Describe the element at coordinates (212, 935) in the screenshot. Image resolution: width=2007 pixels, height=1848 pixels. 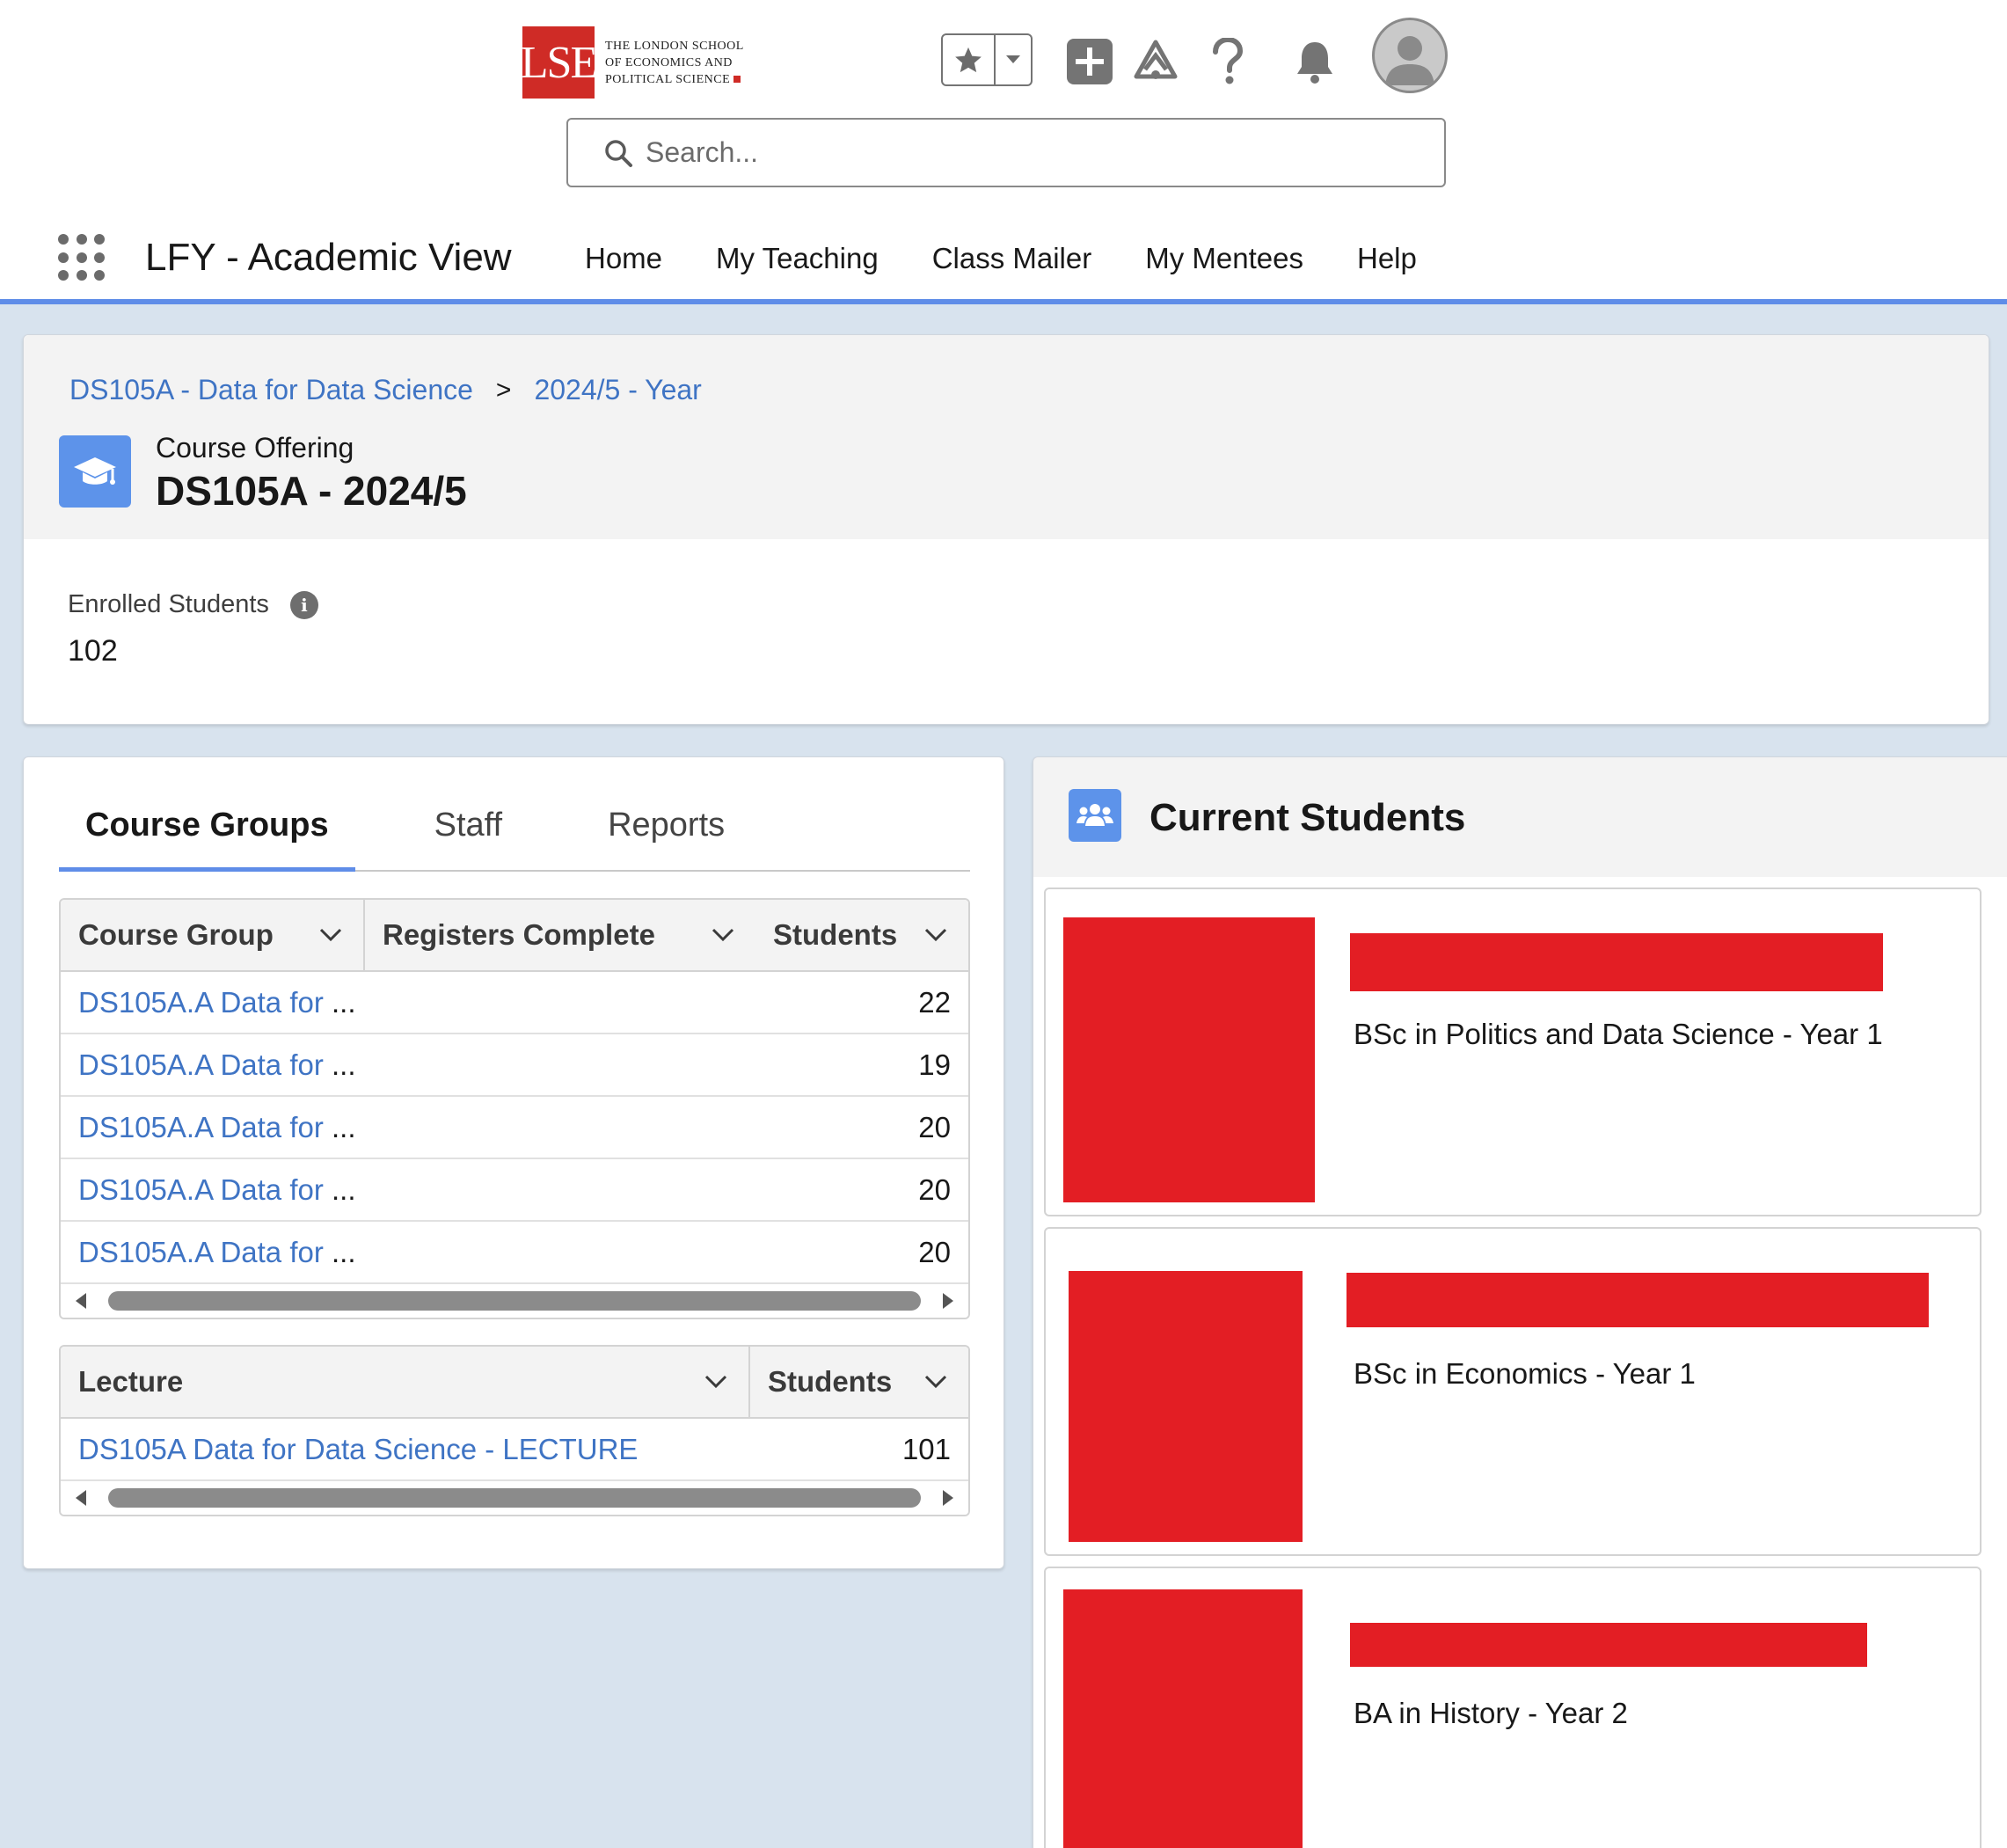
I see `column-header-course-group: Course Group` at that location.